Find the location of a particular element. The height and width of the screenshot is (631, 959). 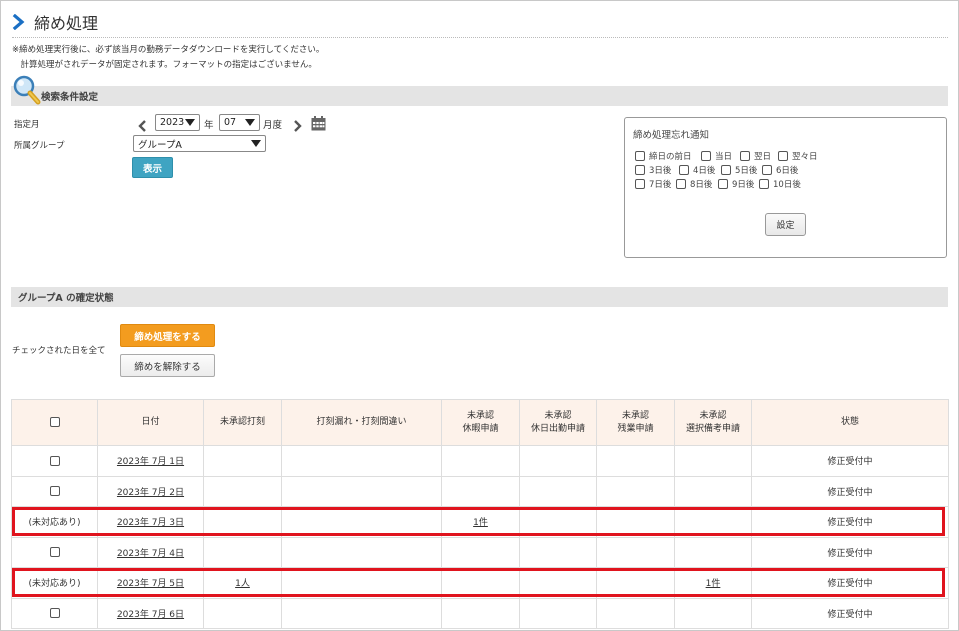

date-cell: 2023年 7月 1日 is located at coordinates (150, 461).